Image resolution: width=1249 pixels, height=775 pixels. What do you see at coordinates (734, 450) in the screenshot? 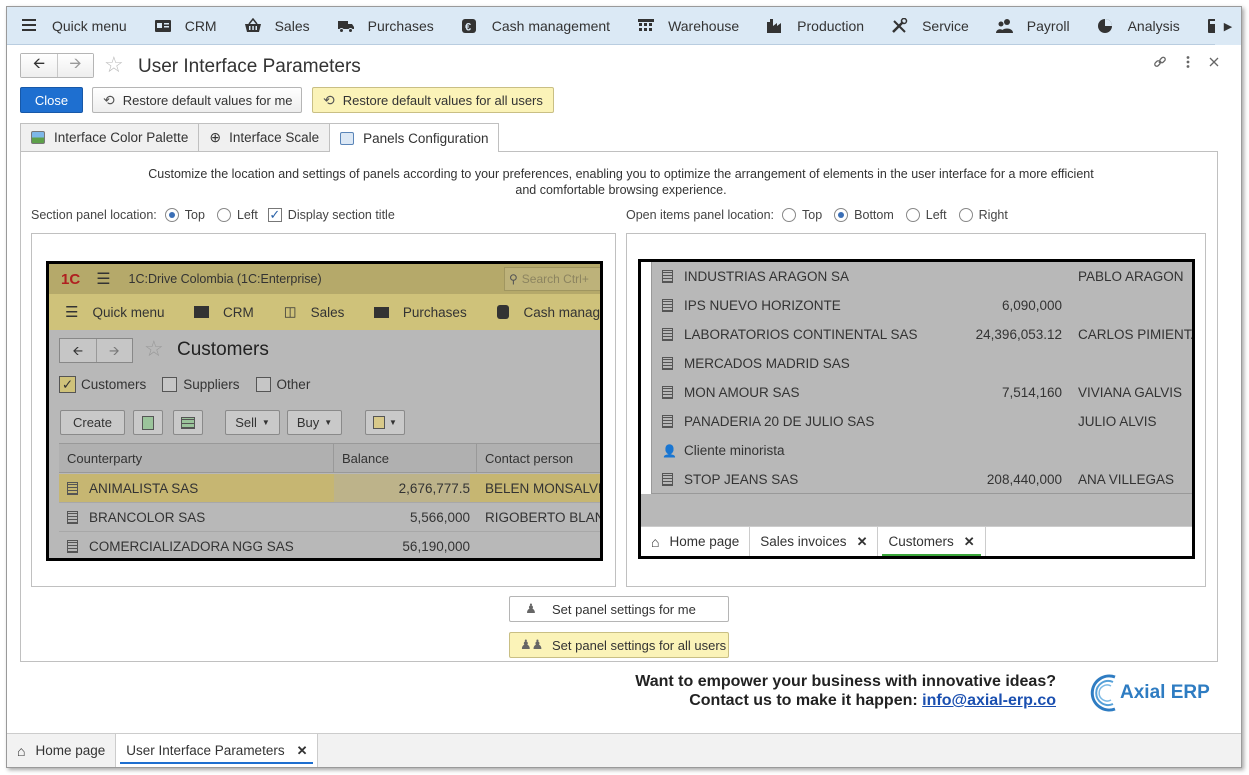
I see `row-name: Cliente minorista` at bounding box center [734, 450].